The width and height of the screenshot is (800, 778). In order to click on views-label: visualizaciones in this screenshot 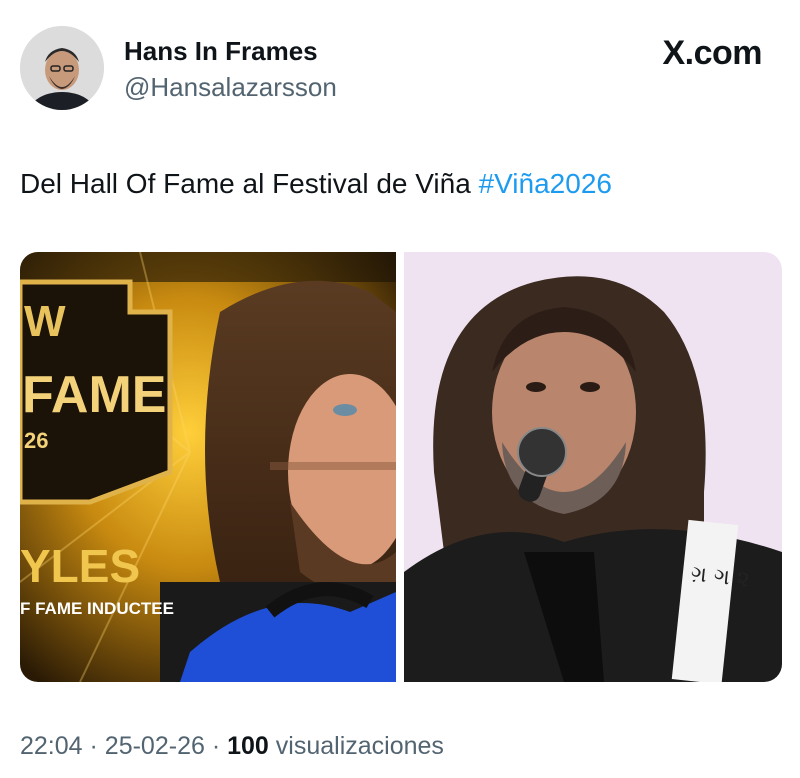, I will do `click(359, 746)`.